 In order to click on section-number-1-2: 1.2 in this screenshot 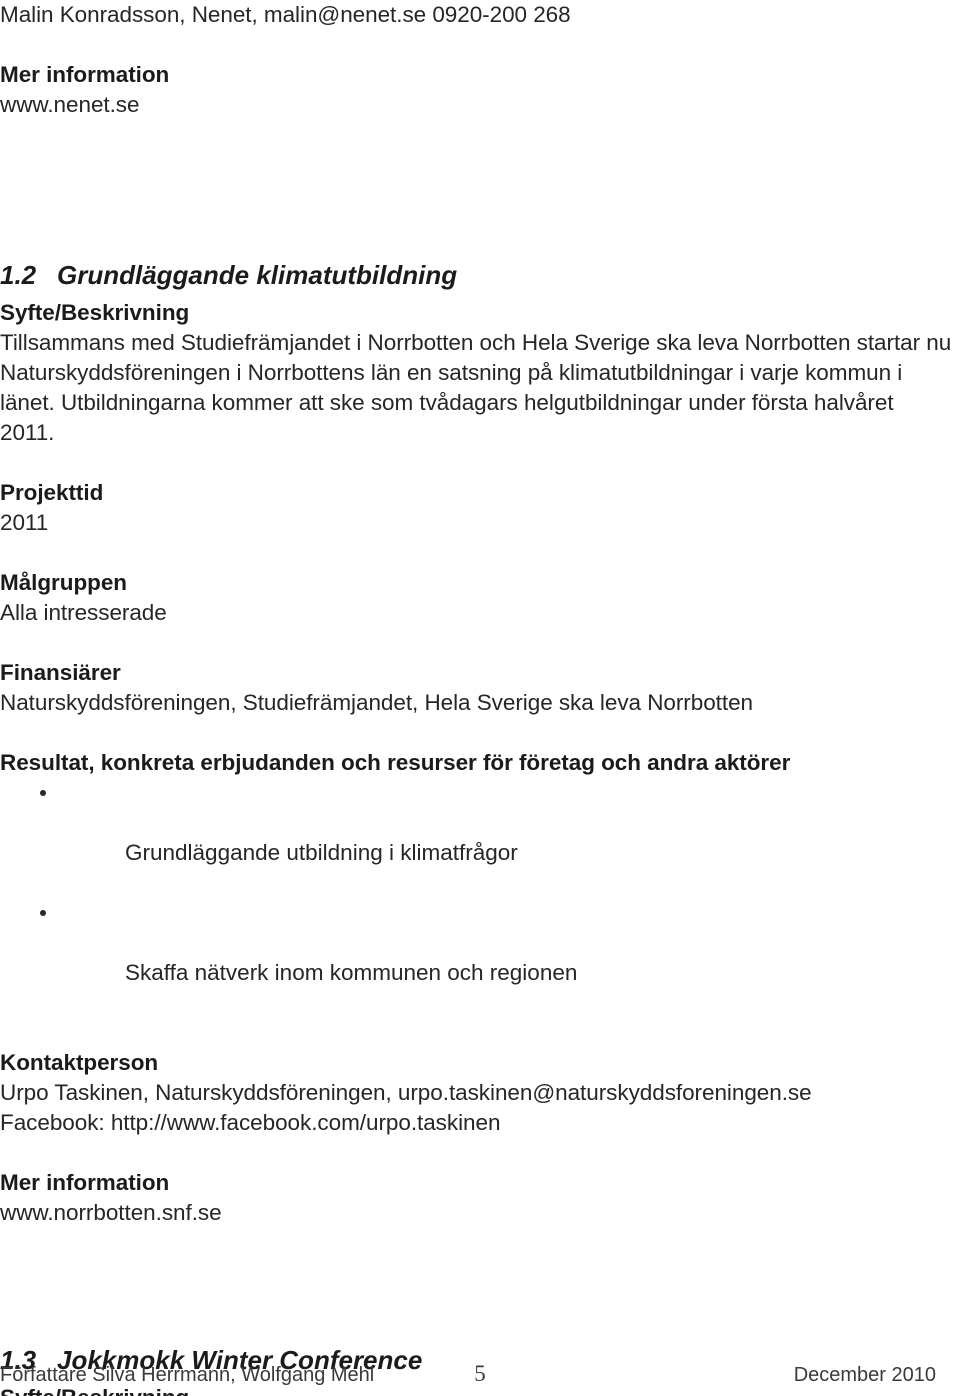, I will do `click(18, 275)`.